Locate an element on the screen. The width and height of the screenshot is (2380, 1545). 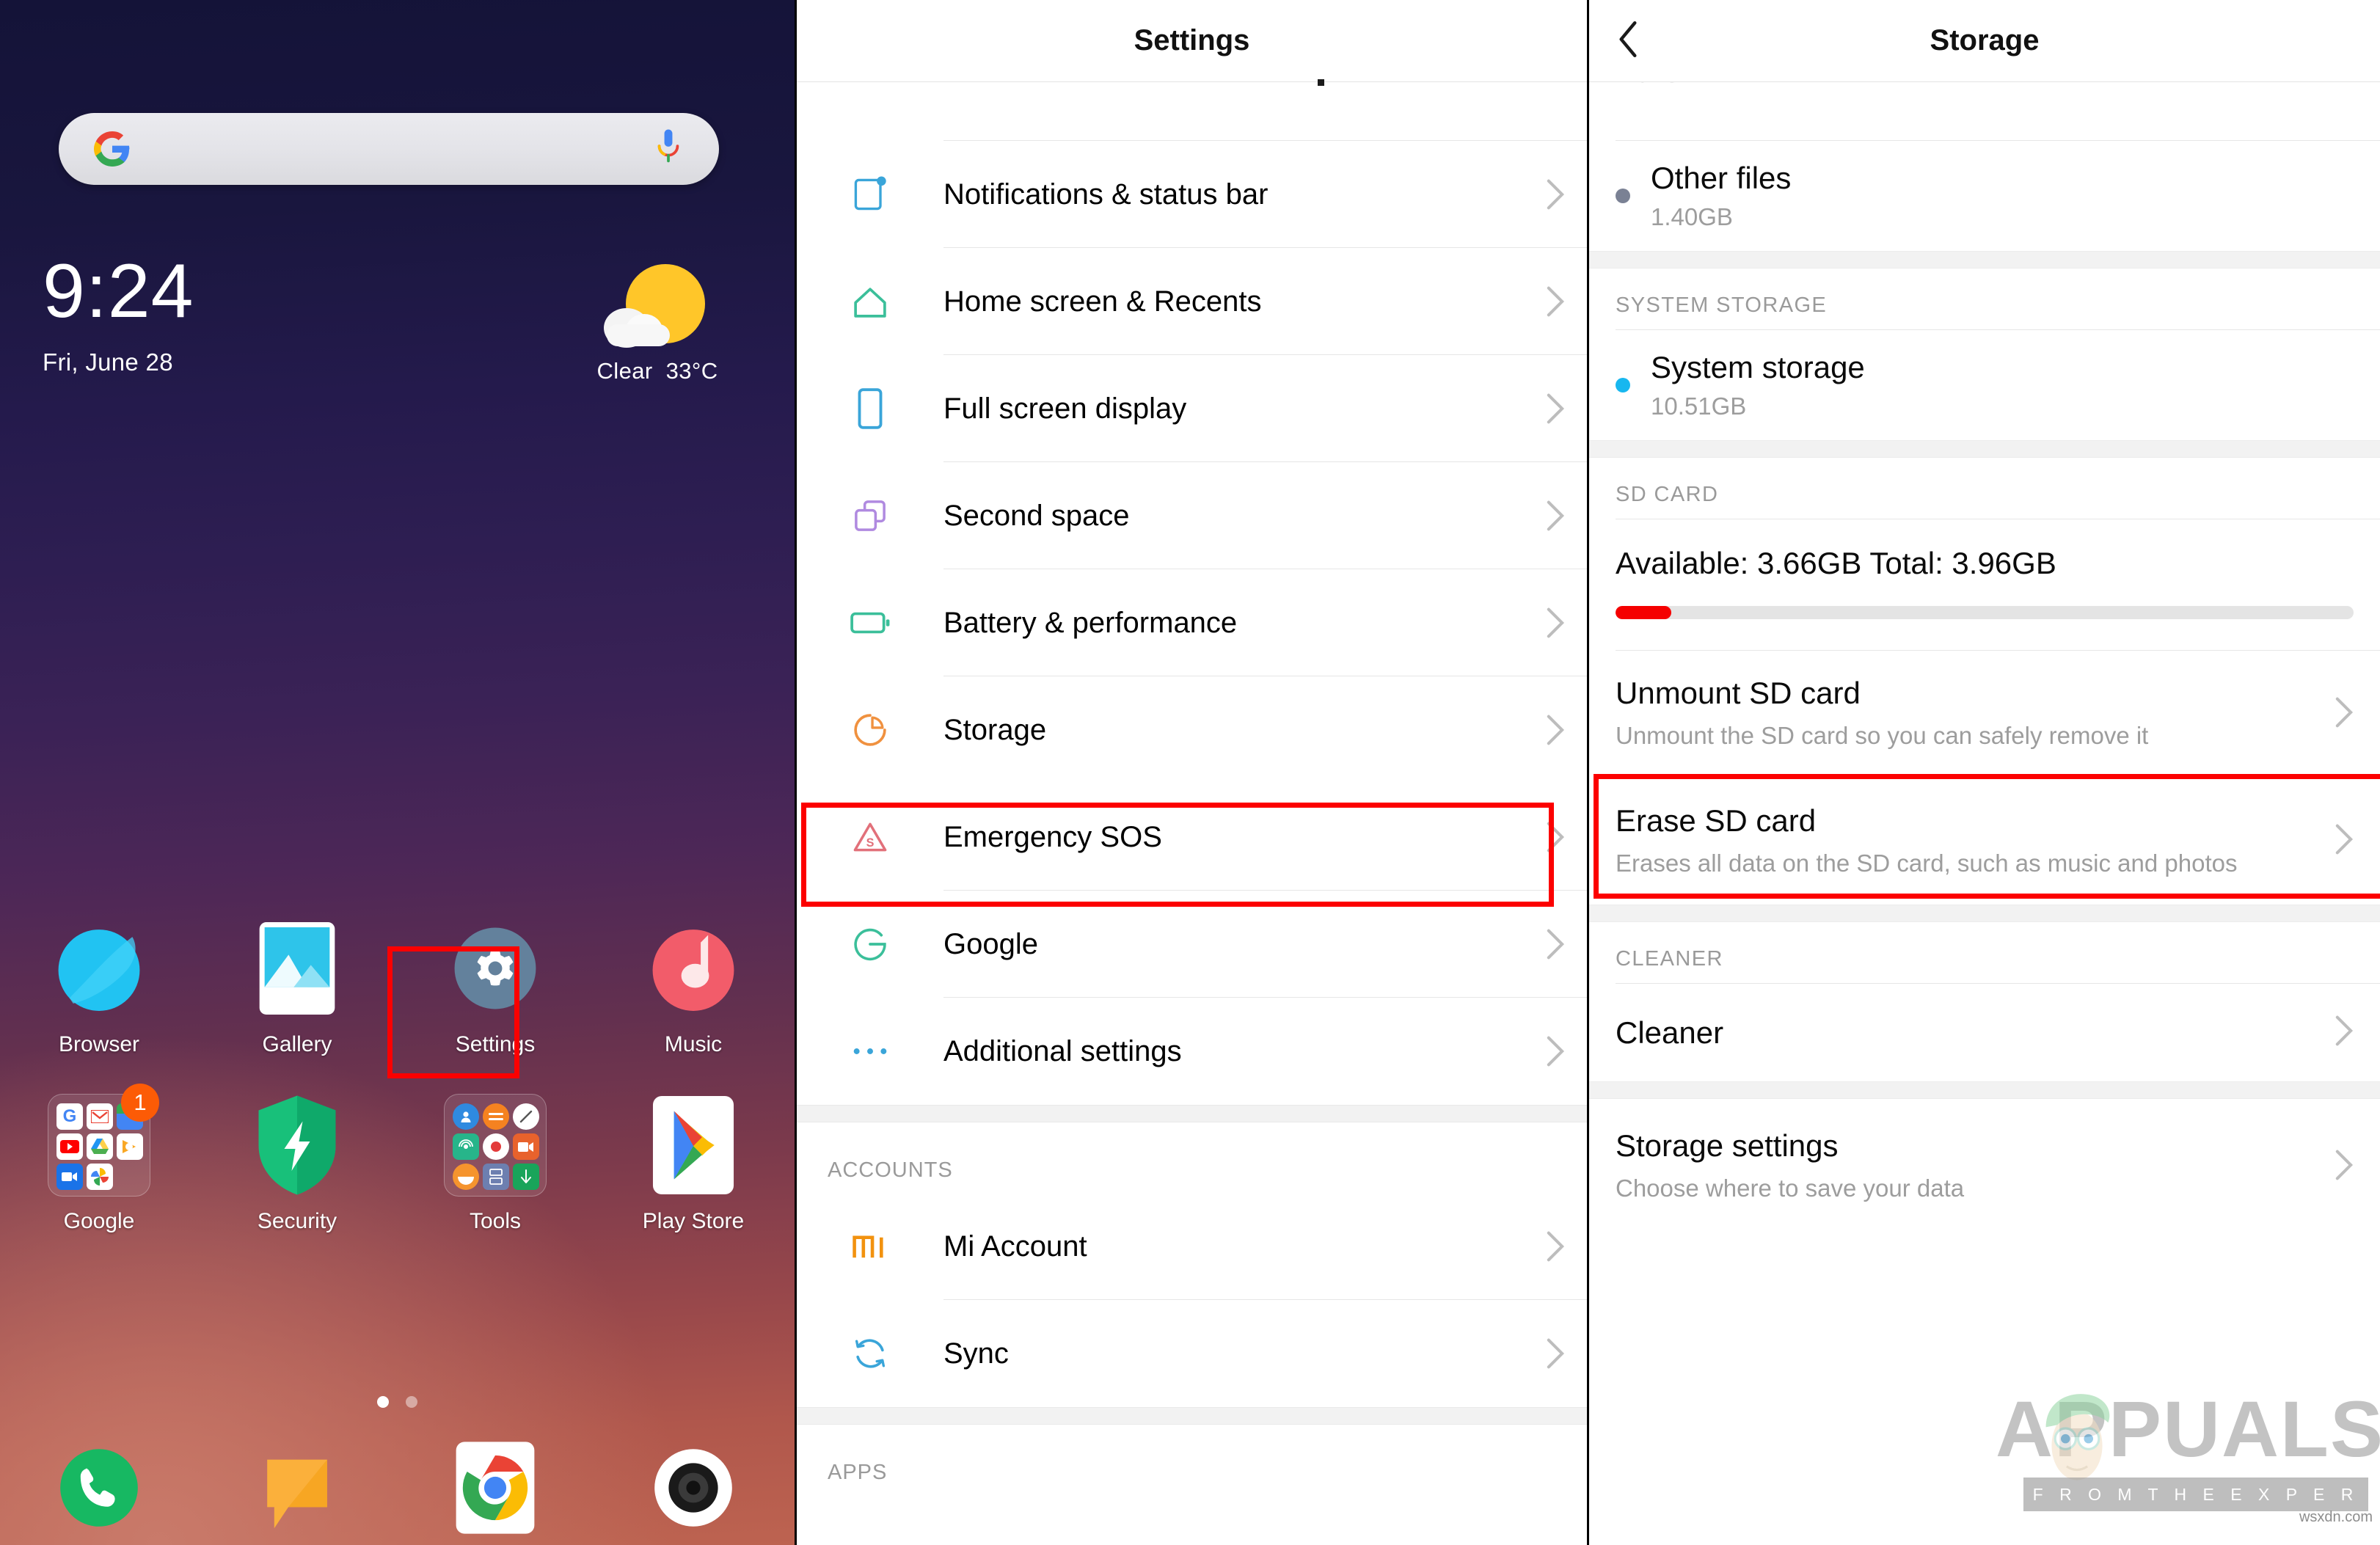
dock-messaging is located at coordinates (297, 1490).